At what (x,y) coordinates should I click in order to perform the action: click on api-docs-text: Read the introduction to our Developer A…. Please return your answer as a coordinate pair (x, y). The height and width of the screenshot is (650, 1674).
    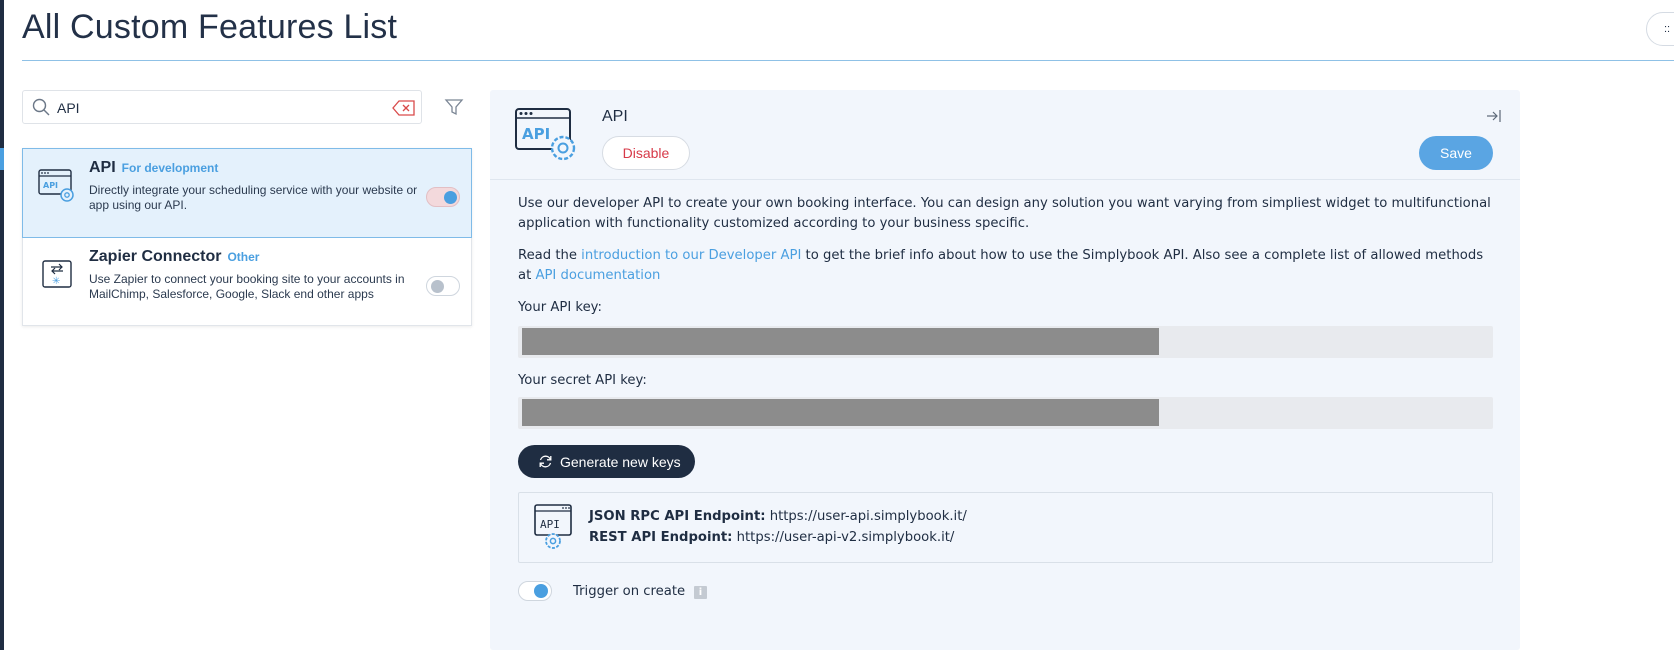
    Looking at the image, I should click on (1001, 265).